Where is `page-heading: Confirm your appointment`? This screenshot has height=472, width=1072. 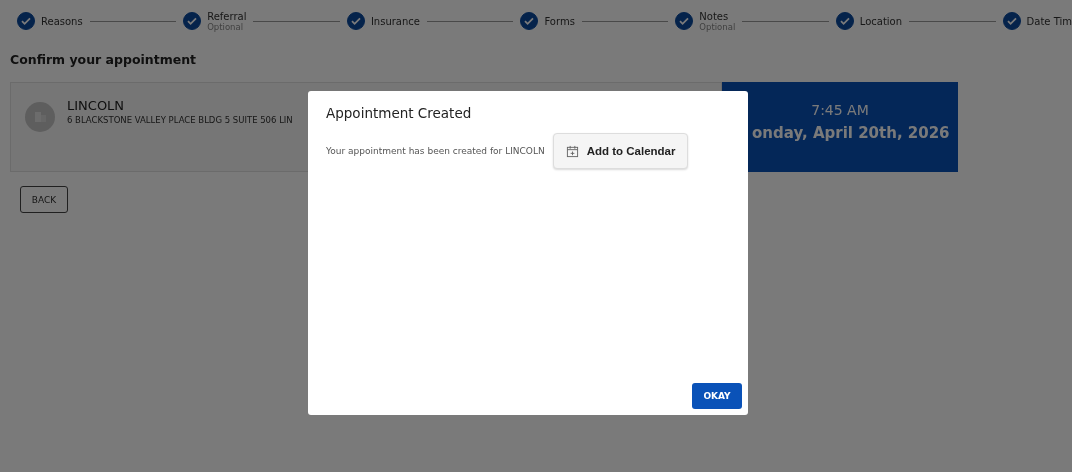
page-heading: Confirm your appointment is located at coordinates (104, 60).